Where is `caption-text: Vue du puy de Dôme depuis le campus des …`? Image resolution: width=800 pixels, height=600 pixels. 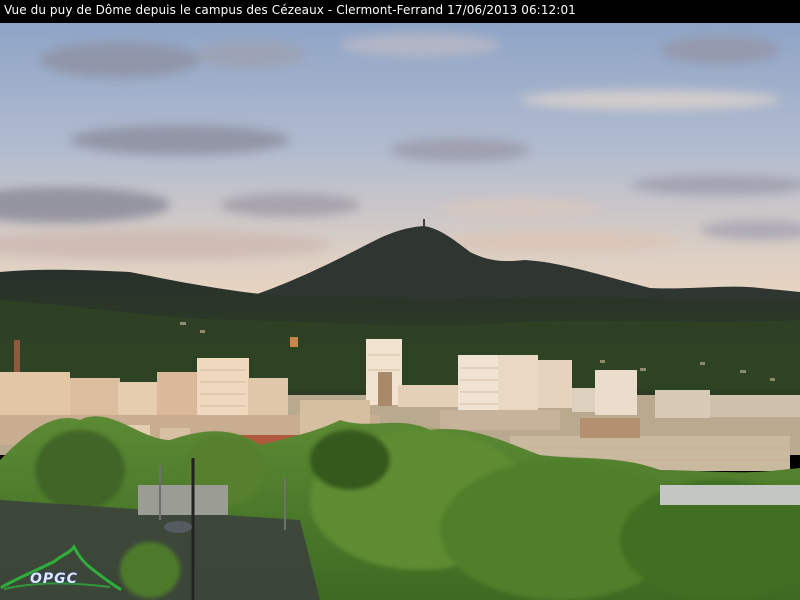
caption-text: Vue du puy de Dôme depuis le campus des … is located at coordinates (290, 10).